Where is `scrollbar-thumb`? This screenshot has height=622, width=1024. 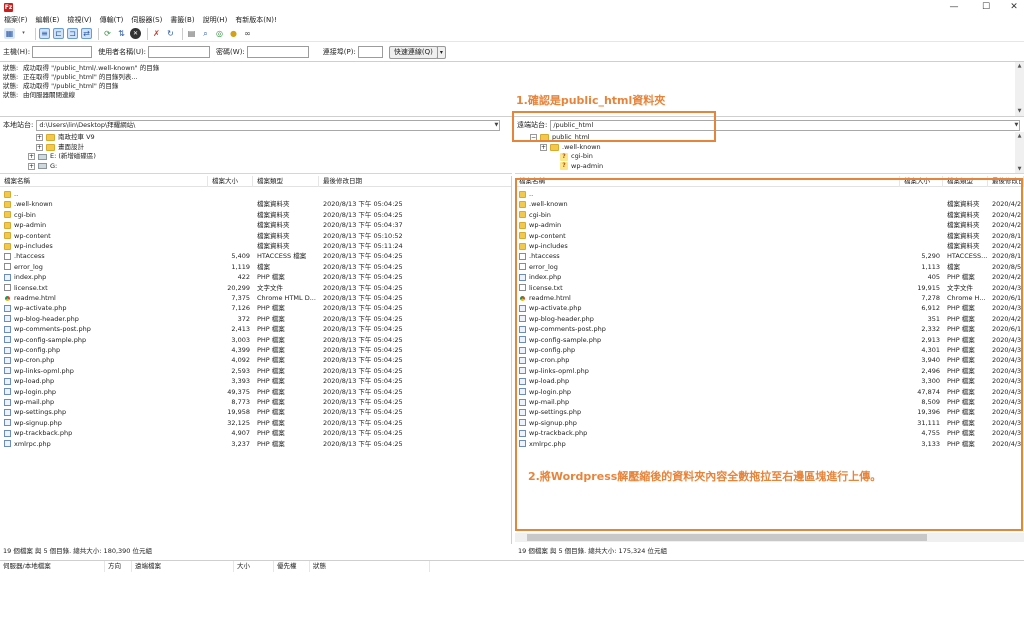 scrollbar-thumb is located at coordinates (727, 537).